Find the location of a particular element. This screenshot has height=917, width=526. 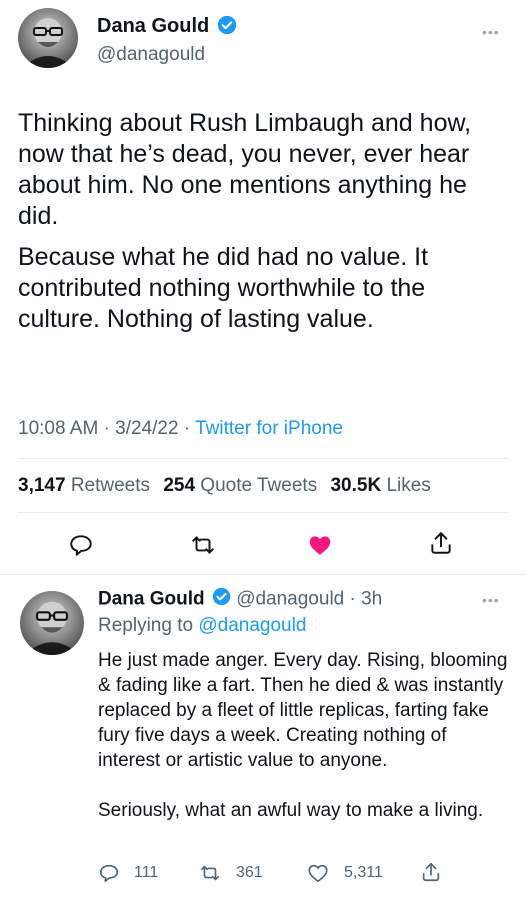

reply-like-button: 5,311 is located at coordinates (344, 873).